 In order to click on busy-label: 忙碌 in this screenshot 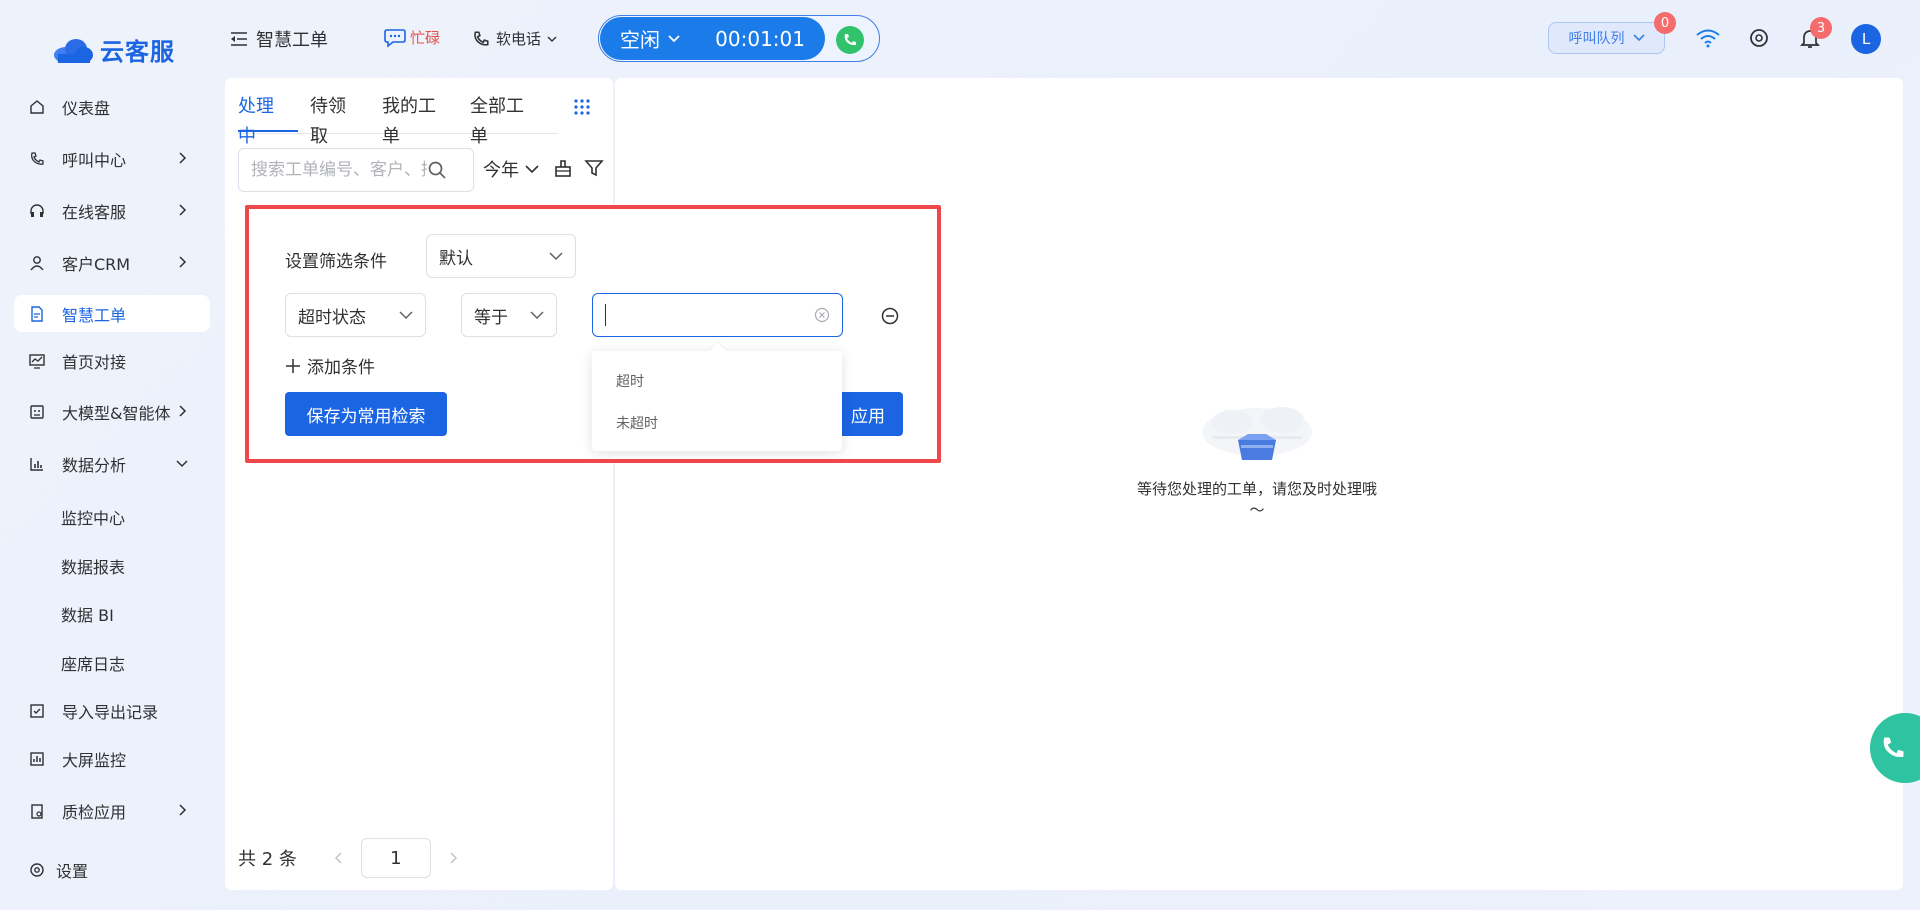, I will do `click(425, 38)`.